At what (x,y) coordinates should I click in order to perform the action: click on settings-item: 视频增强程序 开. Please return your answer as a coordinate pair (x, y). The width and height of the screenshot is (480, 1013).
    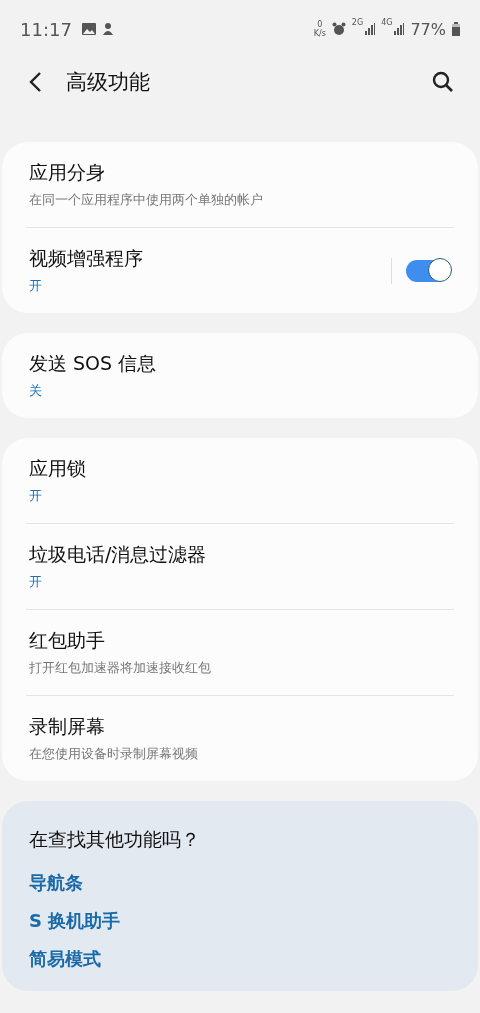
    Looking at the image, I should click on (240, 270).